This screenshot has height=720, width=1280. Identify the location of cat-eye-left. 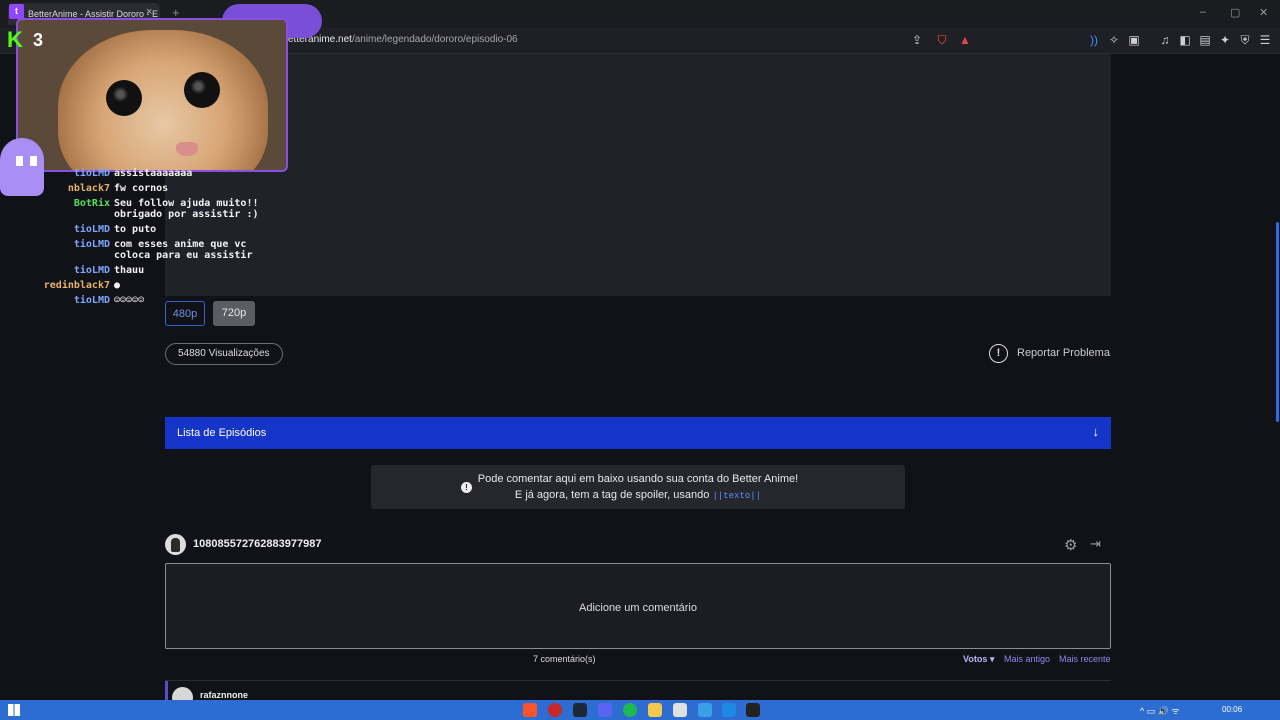
(124, 98).